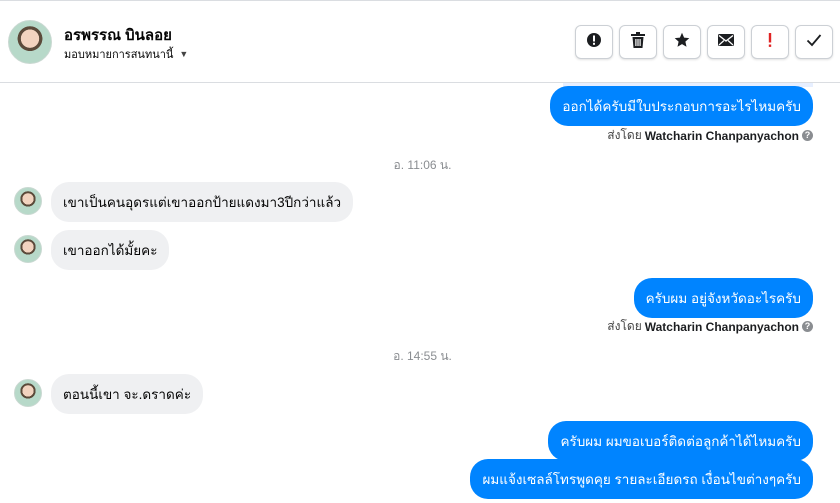  Describe the element at coordinates (119, 55) in the screenshot. I see `assign-conversation-label: มอบหมายการสนทนานี้` at that location.